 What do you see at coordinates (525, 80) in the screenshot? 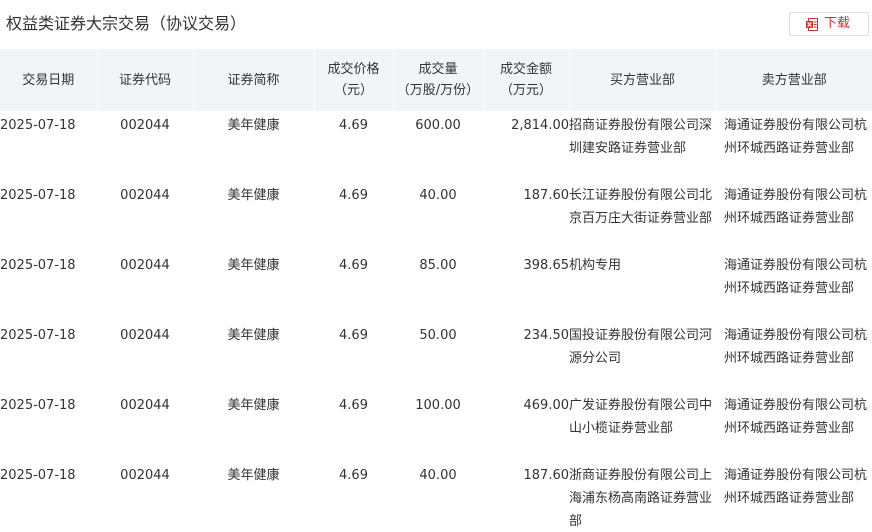
I see `col-amount-header: 成交金额 （万元）` at bounding box center [525, 80].